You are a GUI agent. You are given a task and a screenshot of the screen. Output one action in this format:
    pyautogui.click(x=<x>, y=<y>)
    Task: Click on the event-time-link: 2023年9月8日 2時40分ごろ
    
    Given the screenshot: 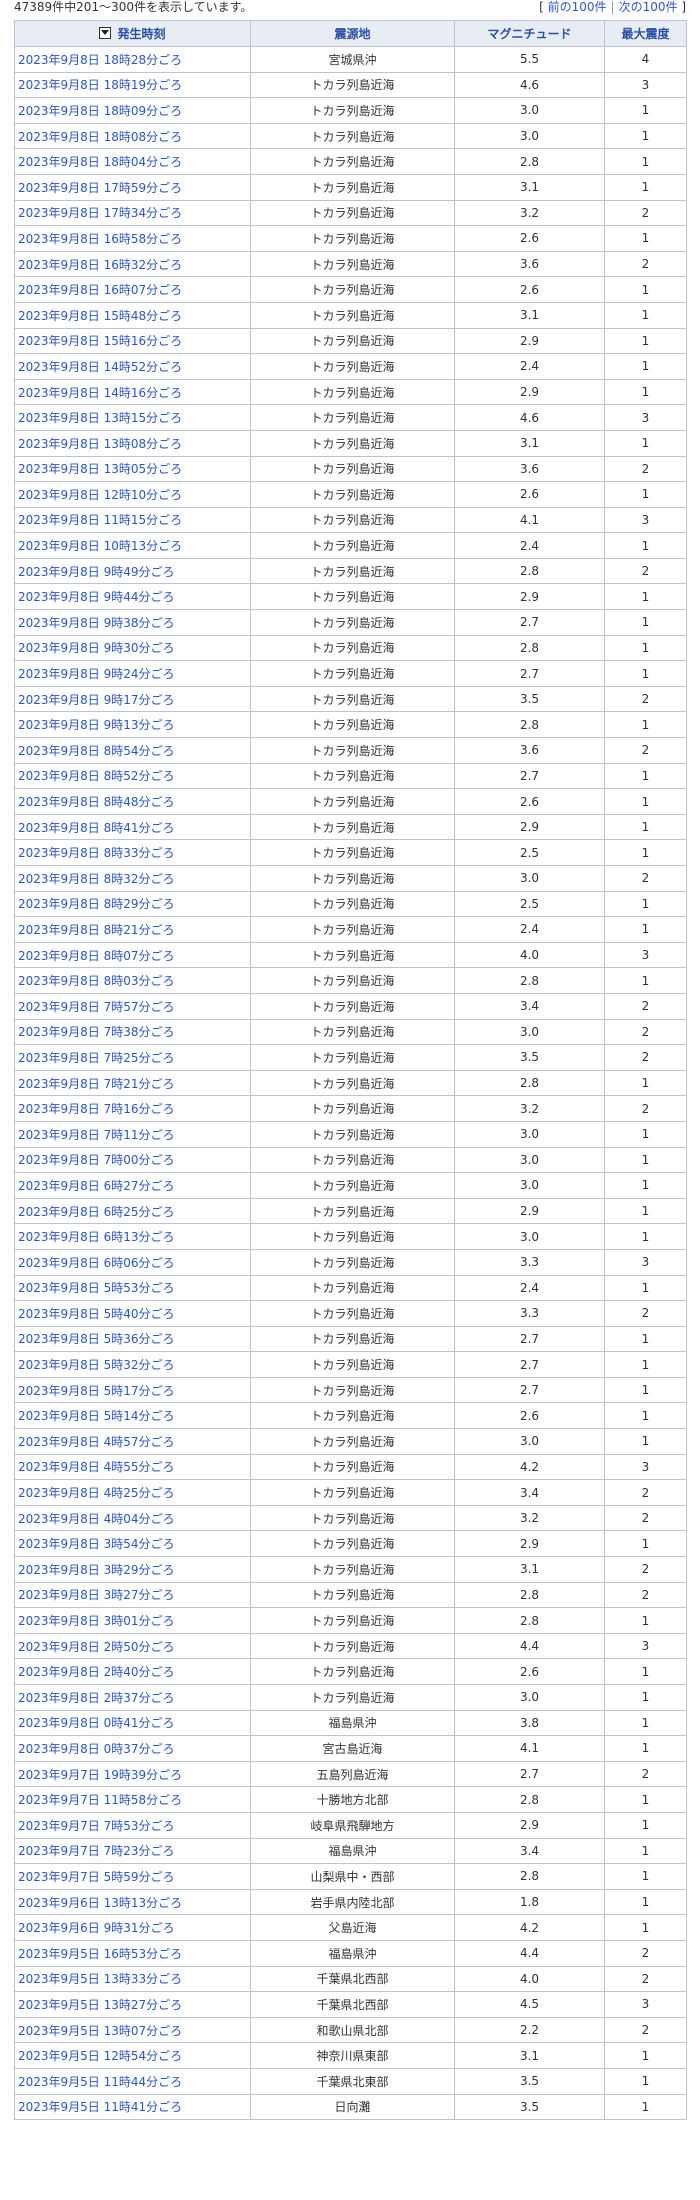 What is the action you would take?
    pyautogui.click(x=96, y=1672)
    